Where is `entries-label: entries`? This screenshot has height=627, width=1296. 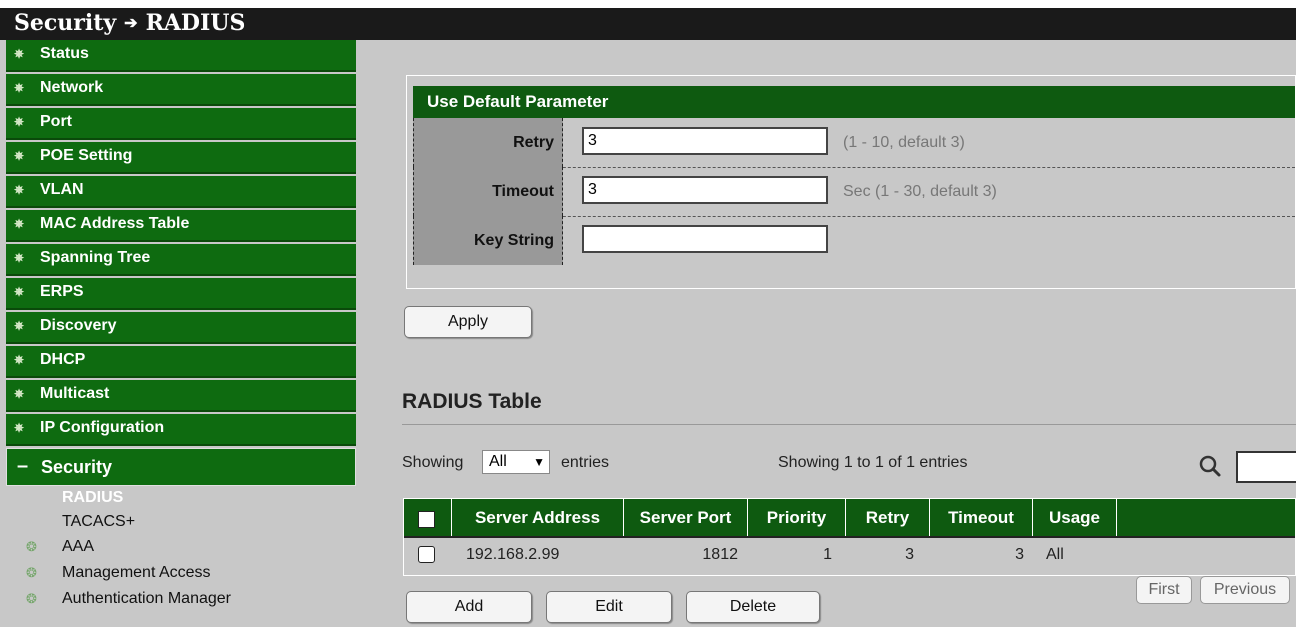
entries-label: entries is located at coordinates (585, 462).